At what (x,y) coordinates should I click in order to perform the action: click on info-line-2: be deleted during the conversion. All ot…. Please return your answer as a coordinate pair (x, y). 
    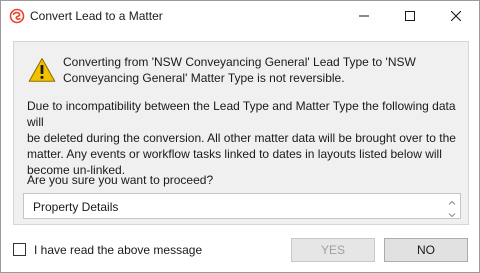
    Looking at the image, I should click on (241, 138).